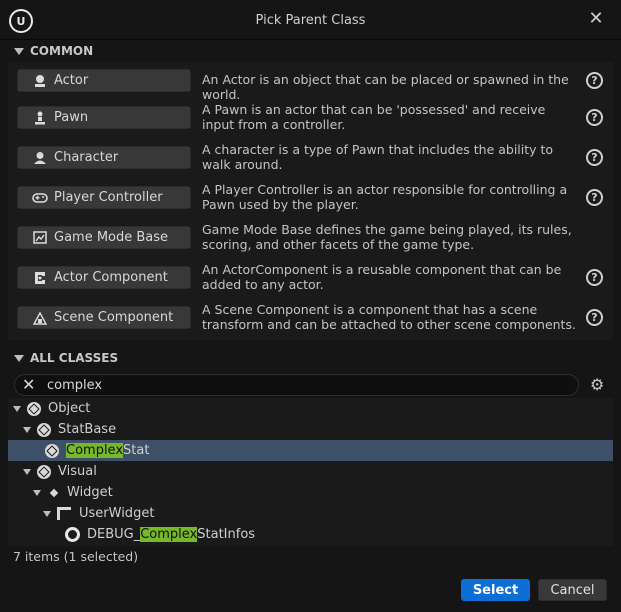 This screenshot has width=621, height=612. I want to click on actor-component-button-label: Actor Component, so click(111, 277).